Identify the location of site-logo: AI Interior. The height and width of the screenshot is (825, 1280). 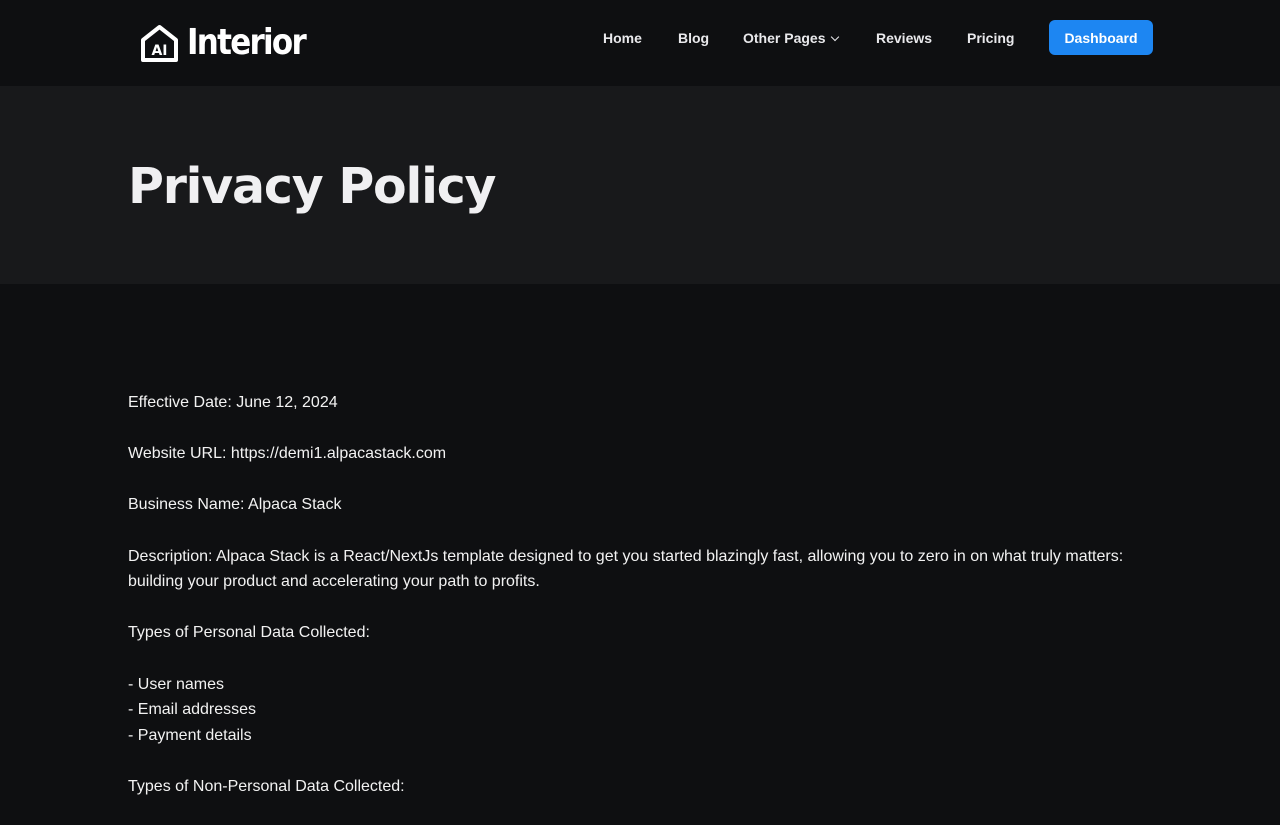
(231, 43).